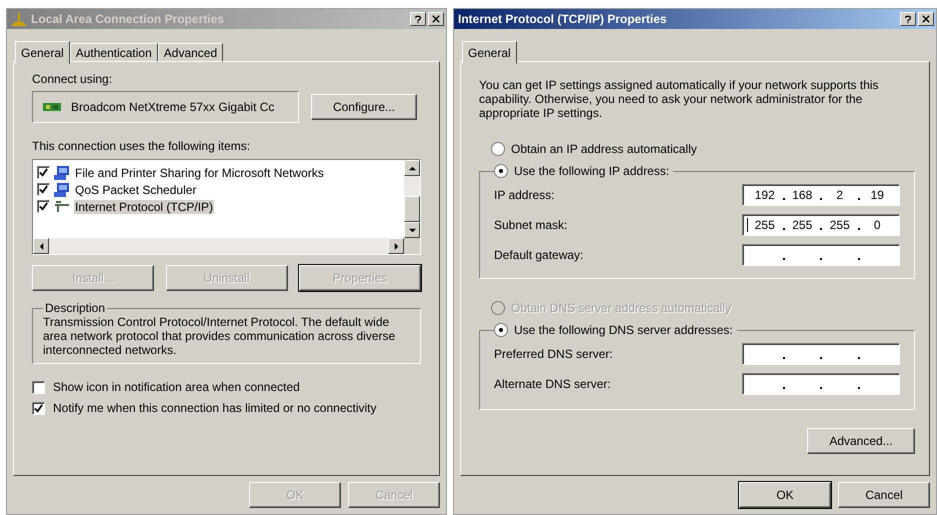  What do you see at coordinates (884, 495) in the screenshot?
I see `dialog-button: Cancel` at bounding box center [884, 495].